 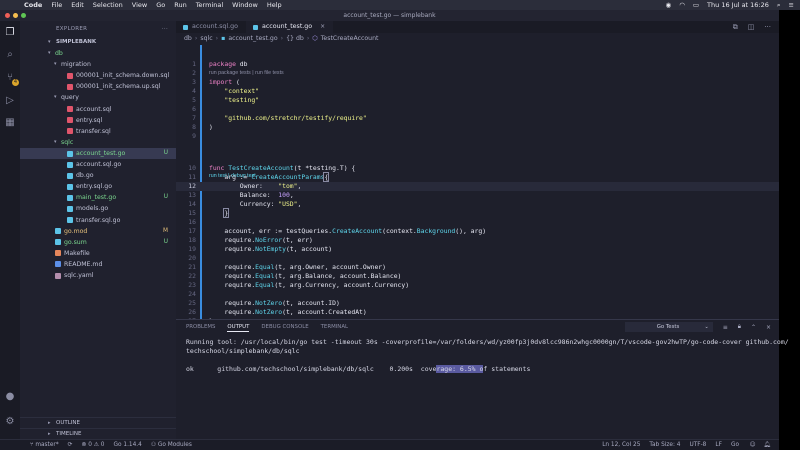 I want to click on feedback-icon: ☺, so click(x=753, y=445).